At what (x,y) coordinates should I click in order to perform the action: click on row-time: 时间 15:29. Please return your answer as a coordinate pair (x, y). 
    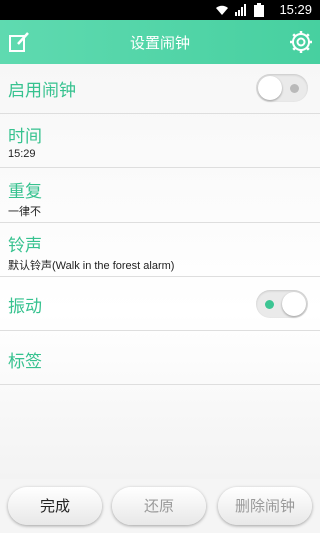
    Looking at the image, I should click on (160, 141).